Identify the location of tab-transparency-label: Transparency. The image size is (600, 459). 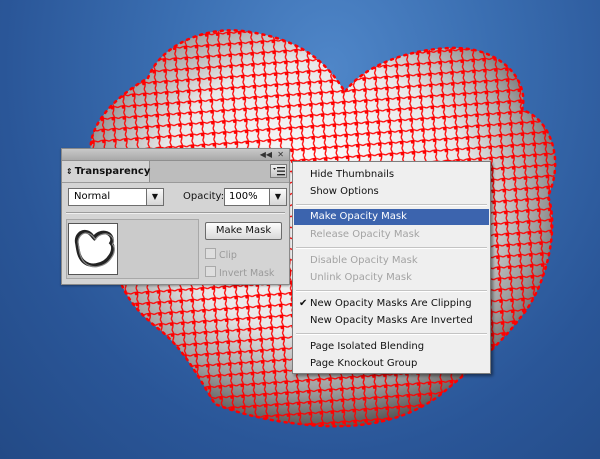
(112, 171).